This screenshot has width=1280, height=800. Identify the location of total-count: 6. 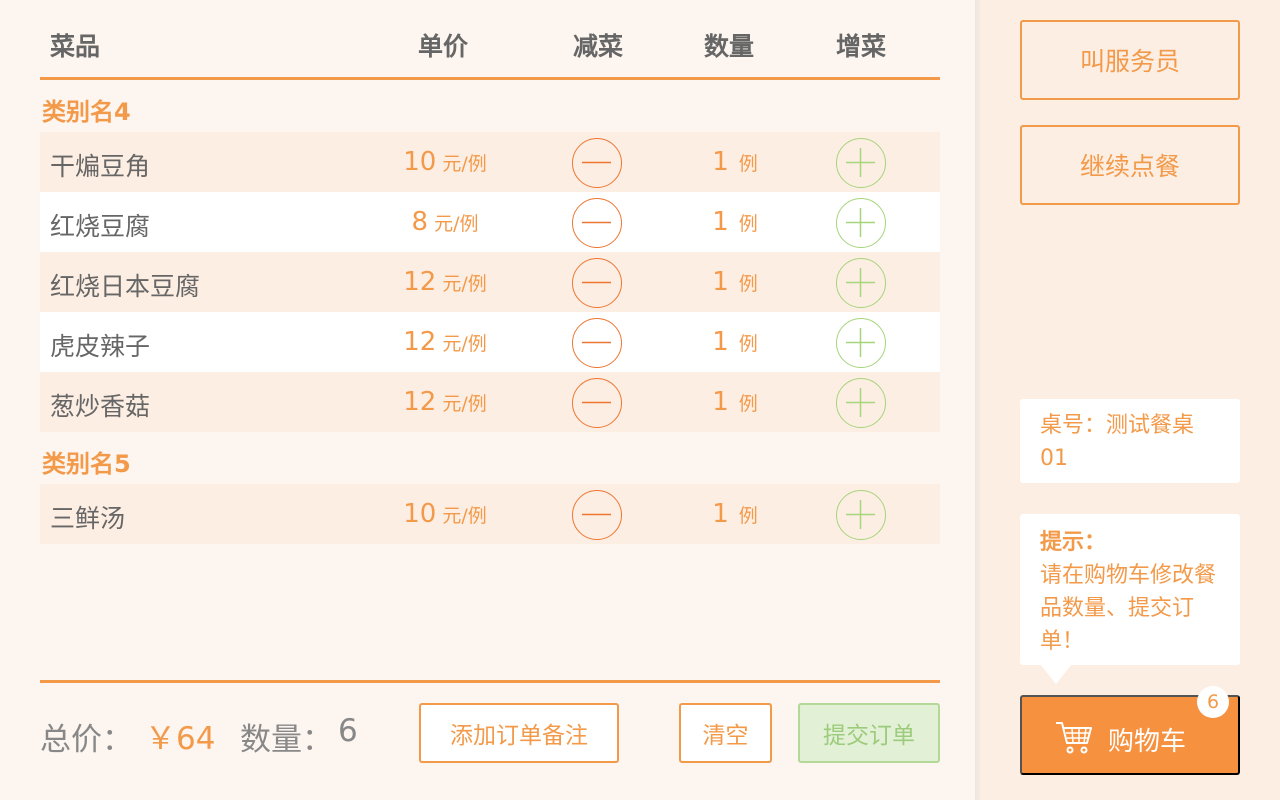
(348, 731).